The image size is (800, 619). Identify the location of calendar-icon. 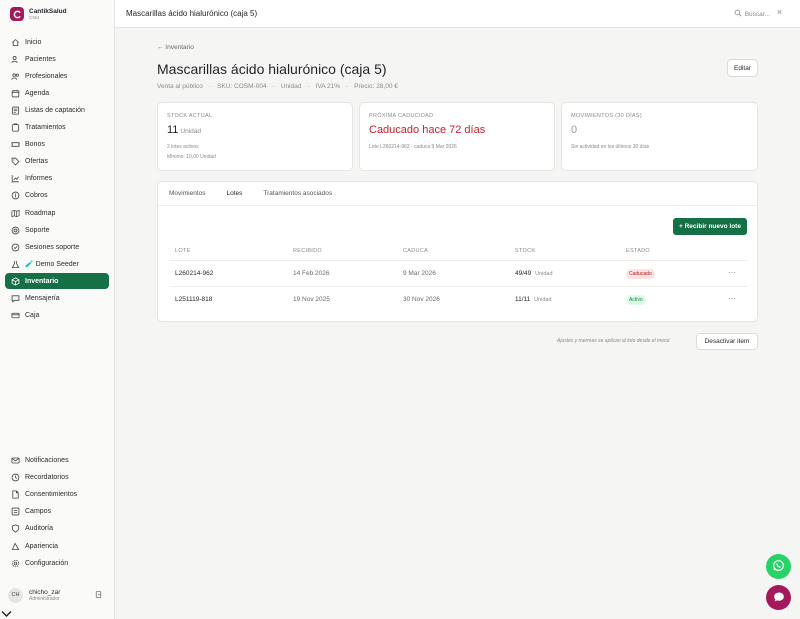
(15, 93).